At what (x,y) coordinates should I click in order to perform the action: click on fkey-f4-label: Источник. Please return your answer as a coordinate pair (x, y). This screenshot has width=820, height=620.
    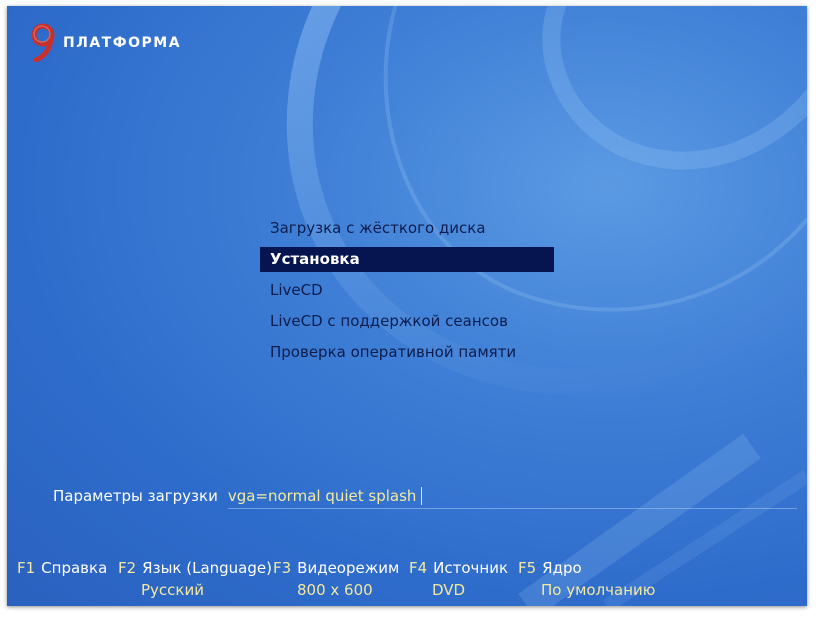
    Looking at the image, I should click on (471, 568).